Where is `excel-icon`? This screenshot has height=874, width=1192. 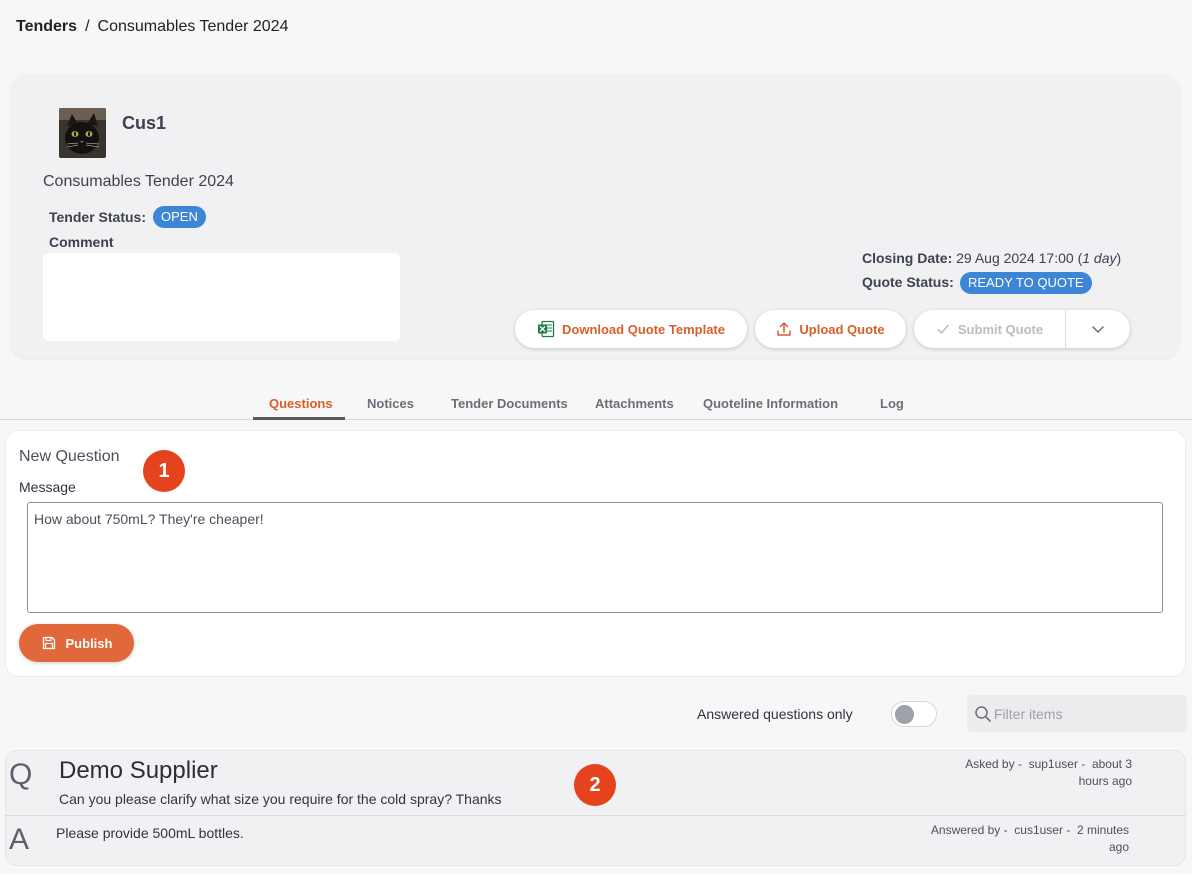
excel-icon is located at coordinates (546, 329).